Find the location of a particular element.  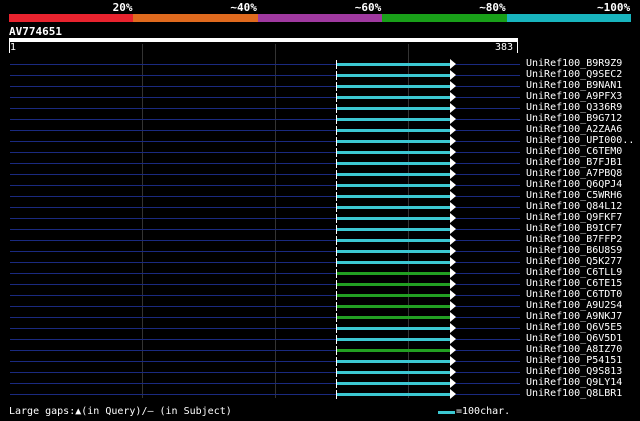

hit-name-link: UniRef100_C6TDT0 is located at coordinates (582, 294).